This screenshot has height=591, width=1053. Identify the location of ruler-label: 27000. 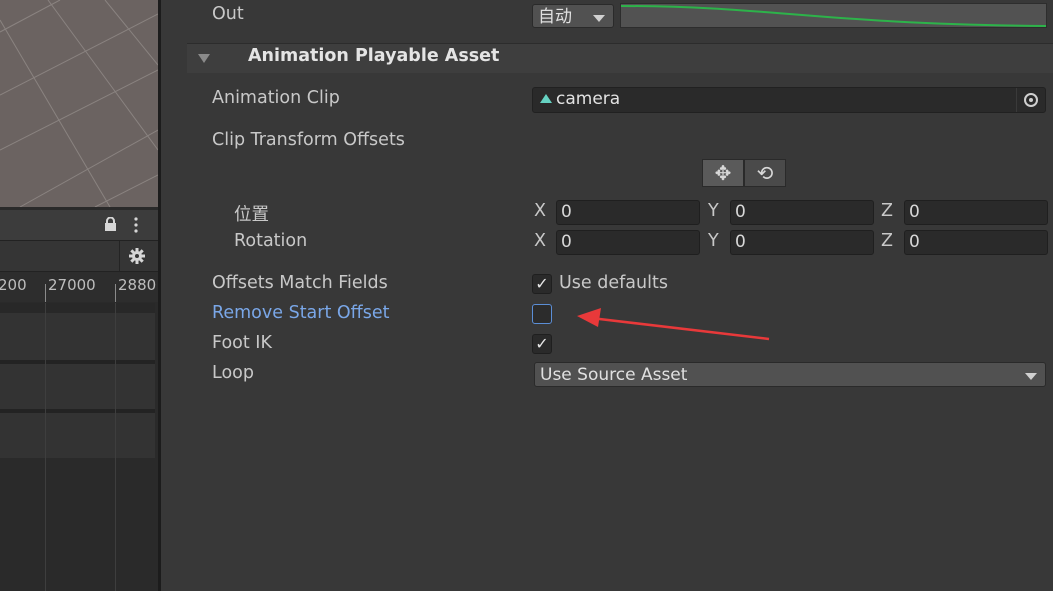
(72, 285).